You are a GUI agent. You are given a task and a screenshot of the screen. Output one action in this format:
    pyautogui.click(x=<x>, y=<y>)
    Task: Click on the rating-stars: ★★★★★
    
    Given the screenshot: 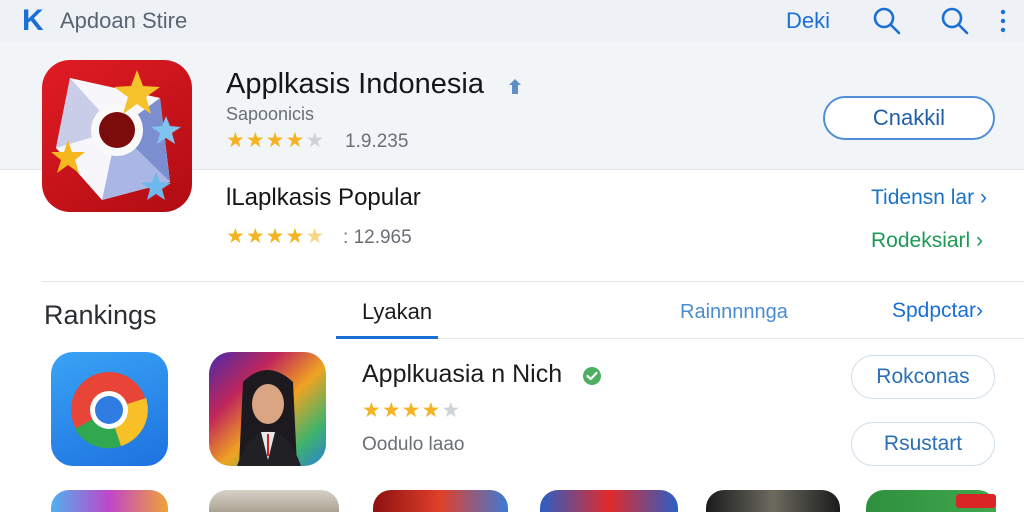 What is the action you would take?
    pyautogui.click(x=276, y=140)
    